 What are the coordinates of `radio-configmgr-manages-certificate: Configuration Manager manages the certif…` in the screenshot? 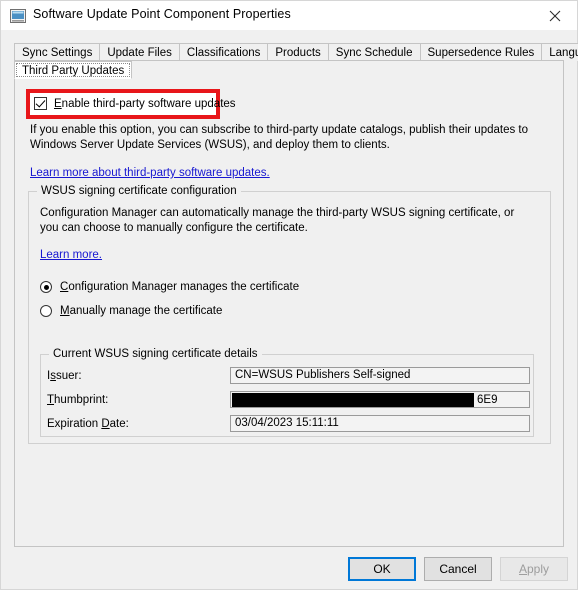 It's located at (169, 287).